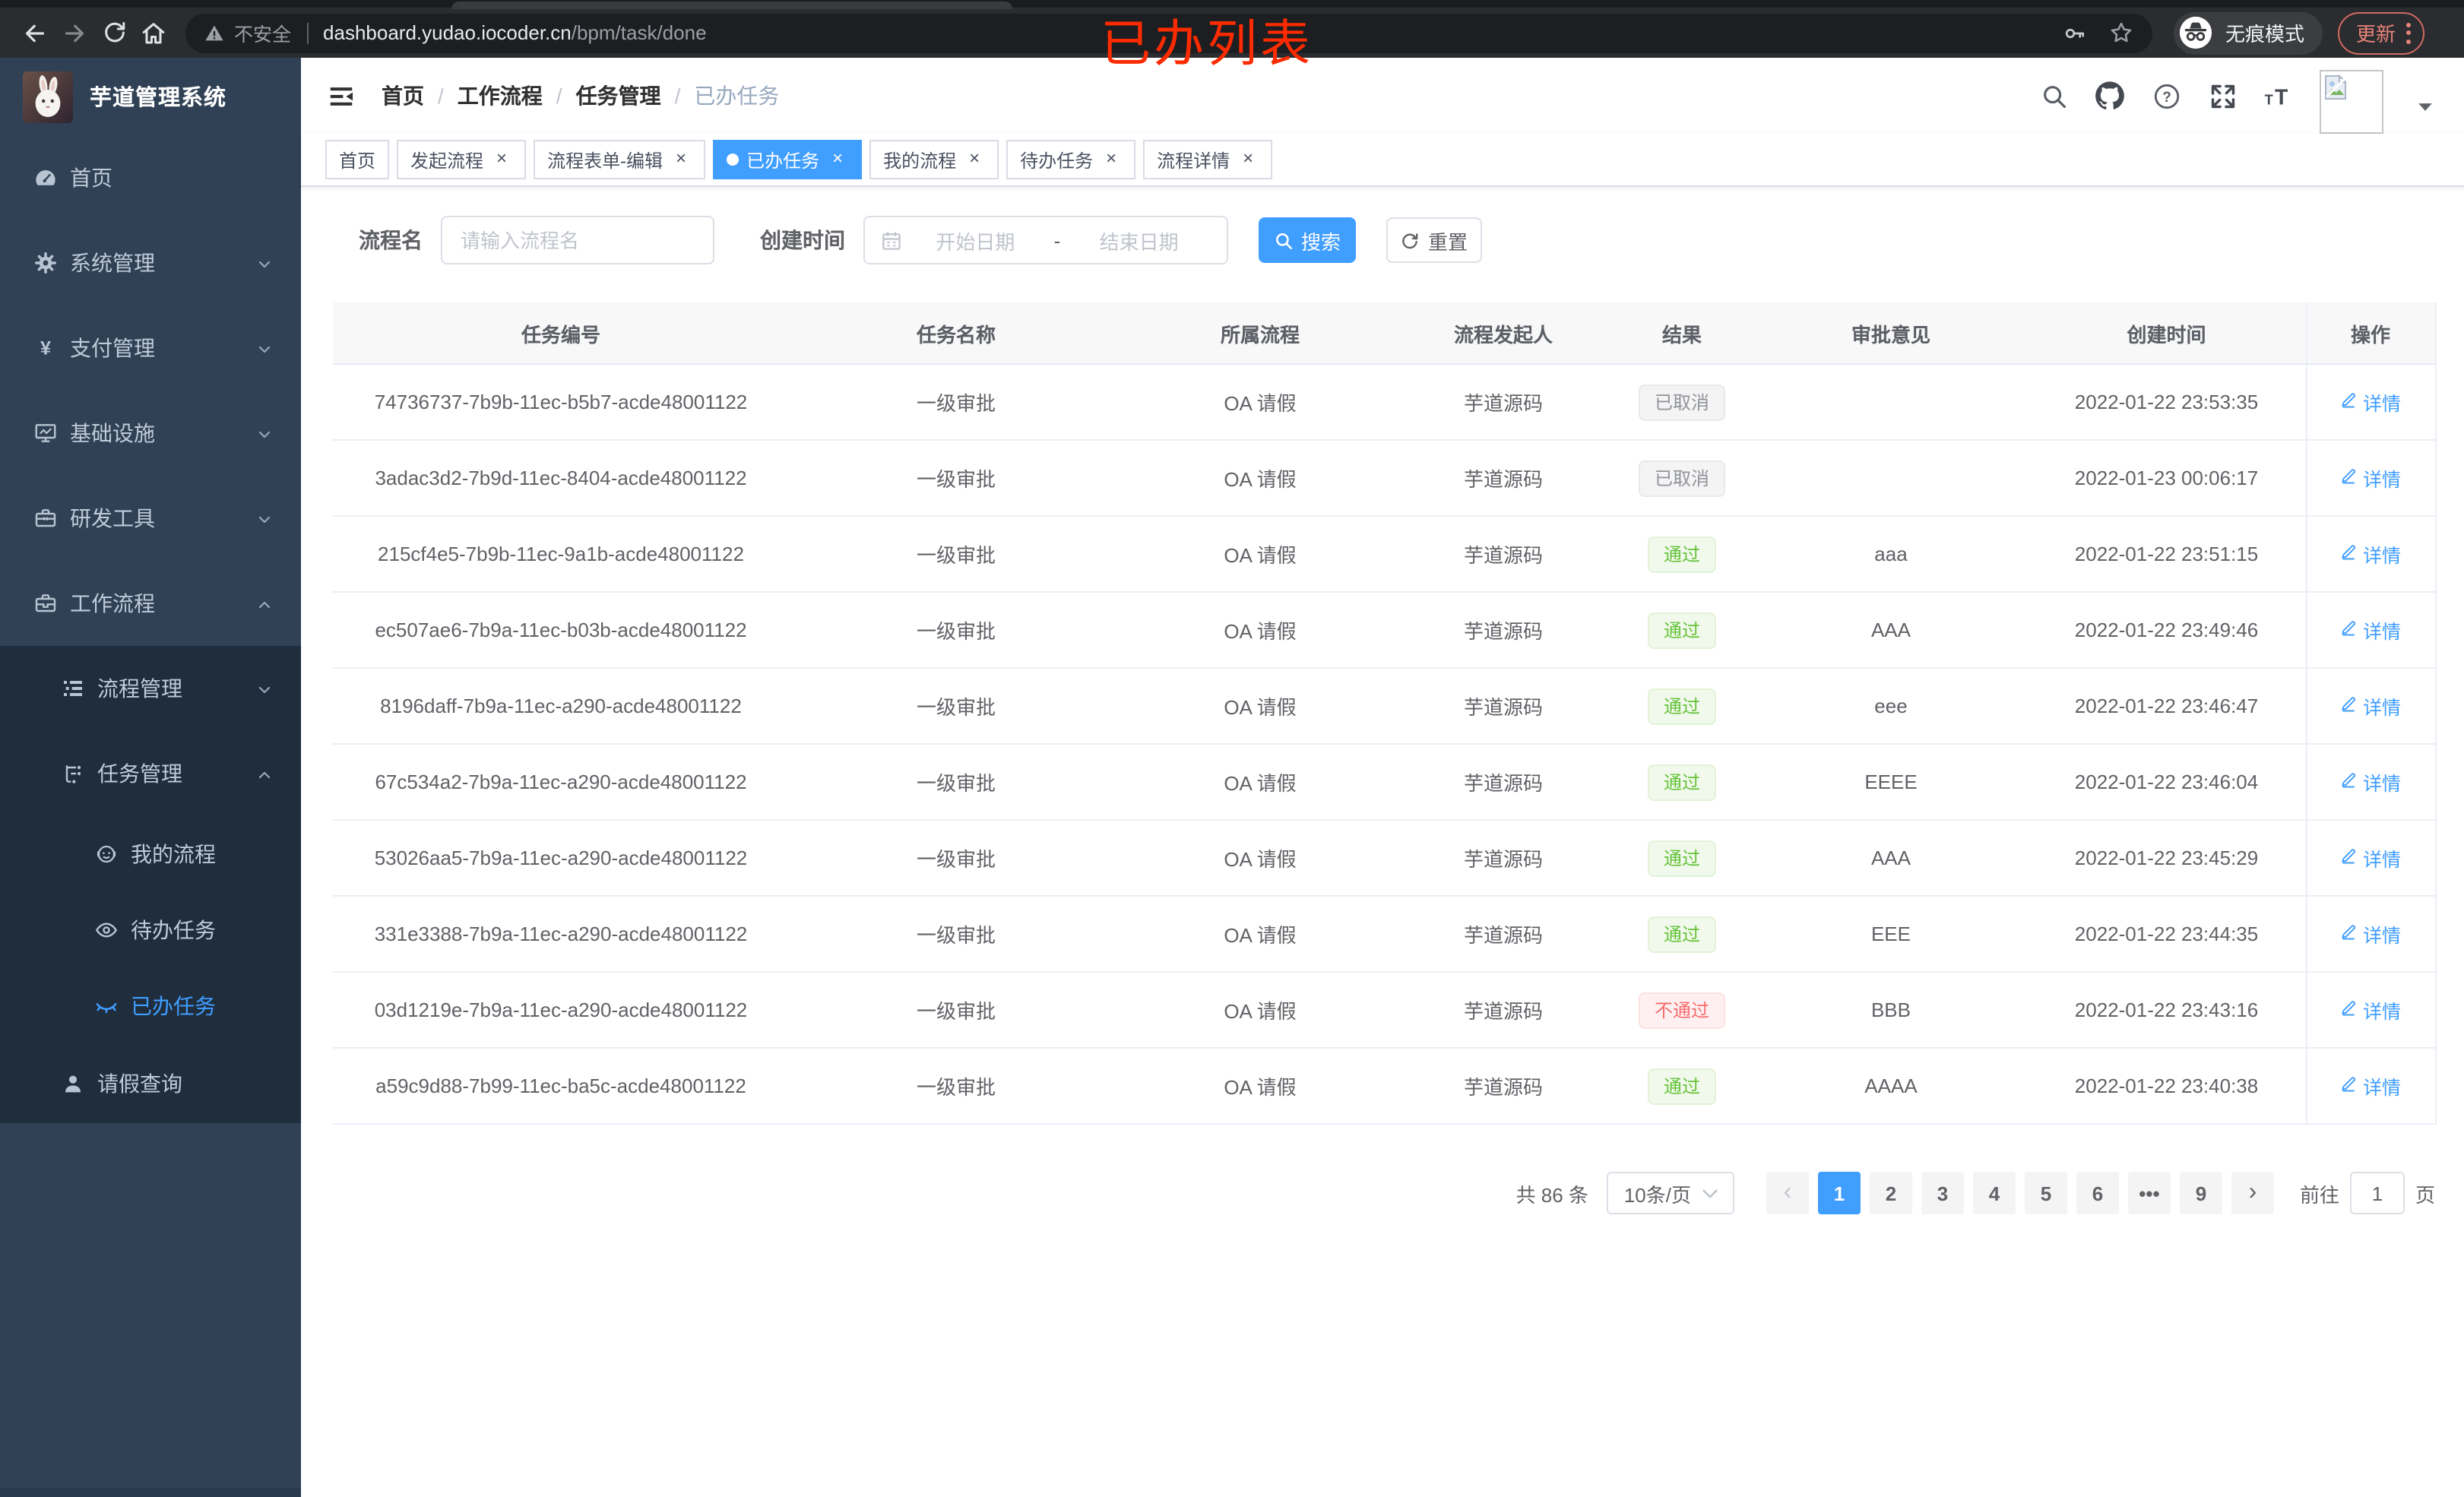 This screenshot has width=2464, height=1497. What do you see at coordinates (107, 1006) in the screenshot?
I see `eye-closed-icon` at bounding box center [107, 1006].